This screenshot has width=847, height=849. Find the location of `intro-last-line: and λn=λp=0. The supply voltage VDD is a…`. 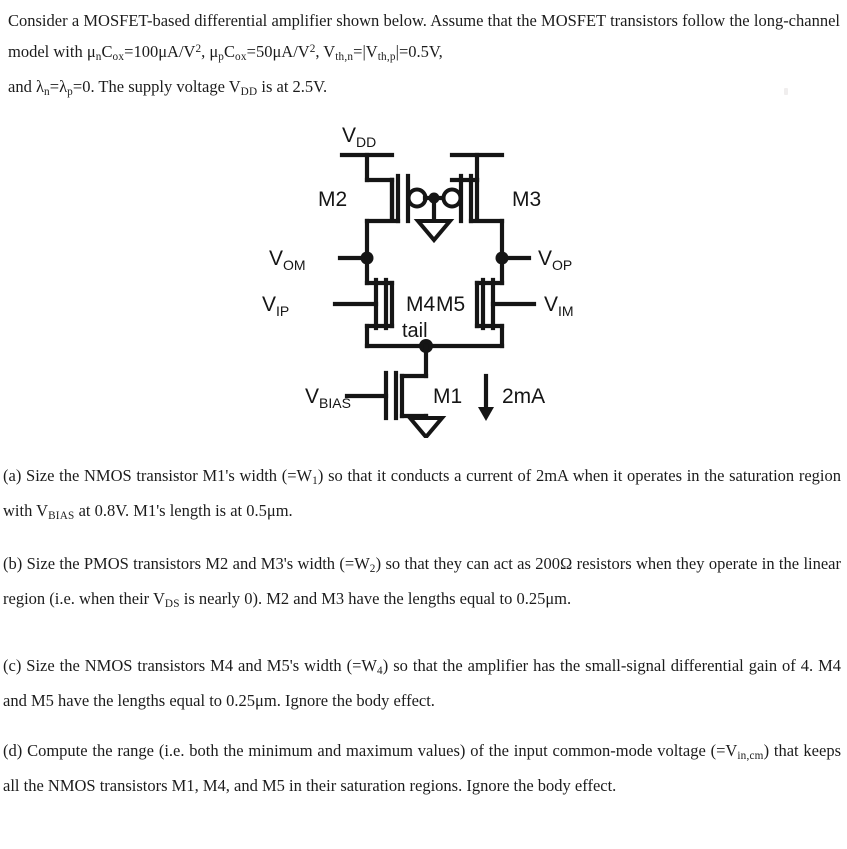

intro-last-line: and λn=λp=0. The supply voltage VDD is a… is located at coordinates (168, 88).